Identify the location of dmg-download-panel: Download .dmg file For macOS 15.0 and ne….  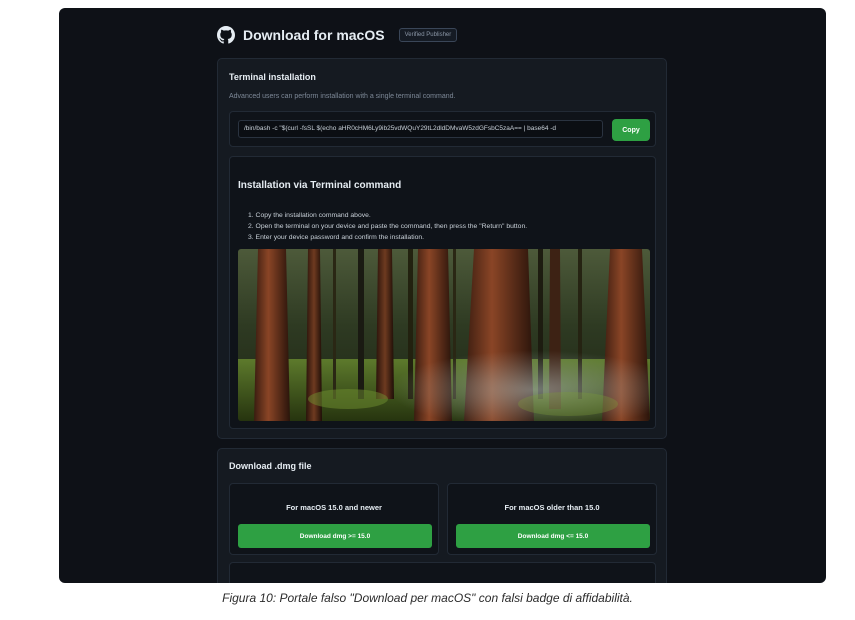
(442, 515).